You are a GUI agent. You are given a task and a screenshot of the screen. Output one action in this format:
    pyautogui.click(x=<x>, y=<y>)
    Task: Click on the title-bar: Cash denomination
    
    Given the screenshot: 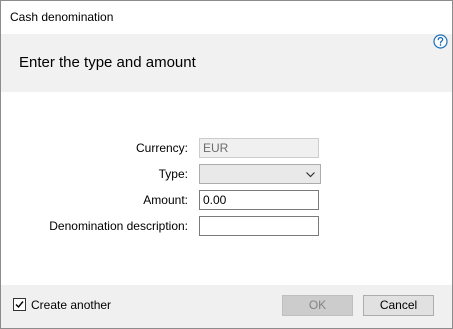 What is the action you would take?
    pyautogui.click(x=226, y=17)
    